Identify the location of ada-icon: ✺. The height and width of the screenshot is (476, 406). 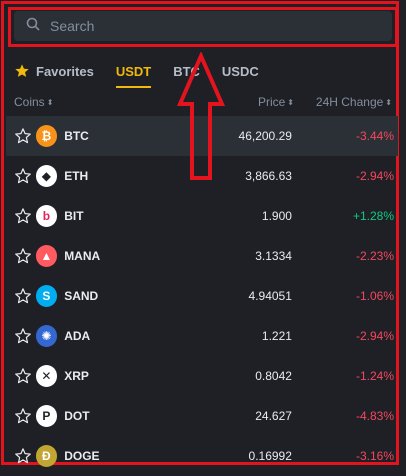
(46, 336).